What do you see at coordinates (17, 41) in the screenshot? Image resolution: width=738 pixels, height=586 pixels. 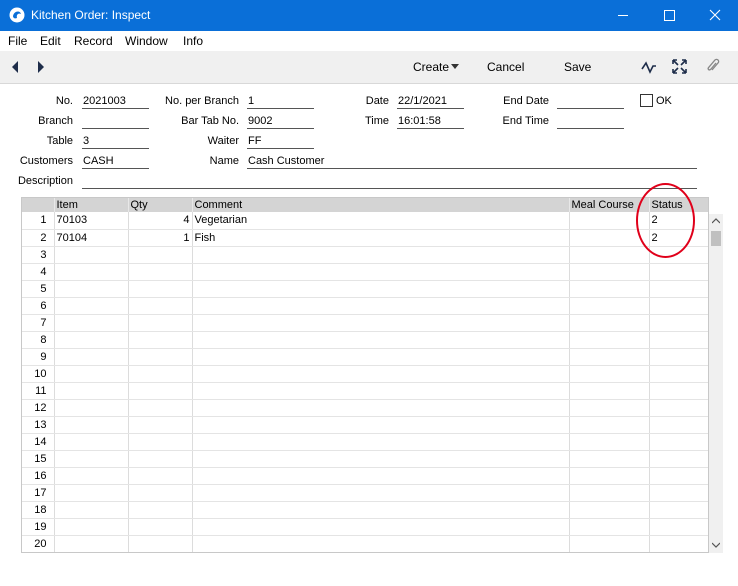 I see `menu-file: File` at bounding box center [17, 41].